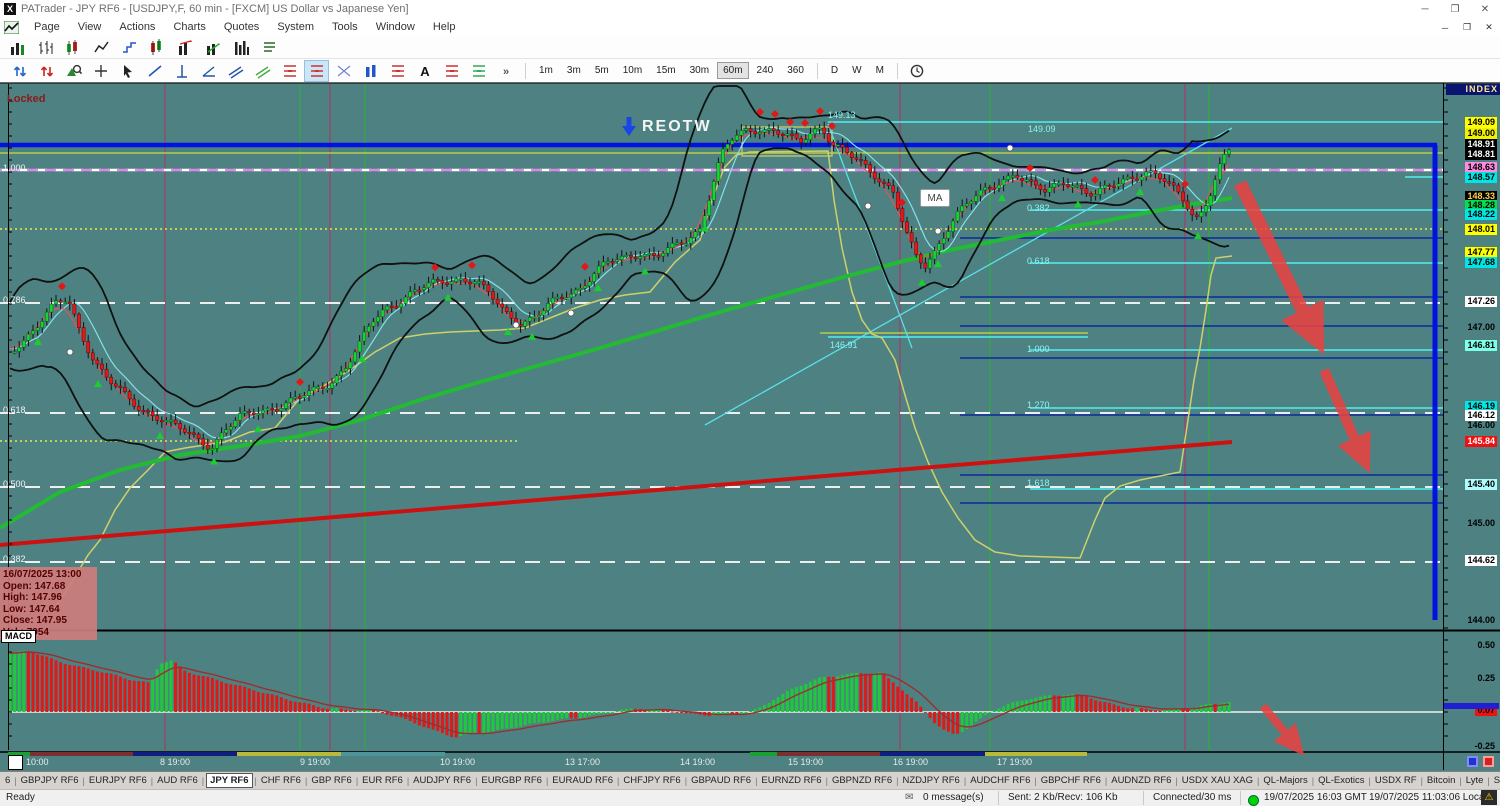  Describe the element at coordinates (241, 27) in the screenshot. I see `menu-quotes: Quotes` at that location.